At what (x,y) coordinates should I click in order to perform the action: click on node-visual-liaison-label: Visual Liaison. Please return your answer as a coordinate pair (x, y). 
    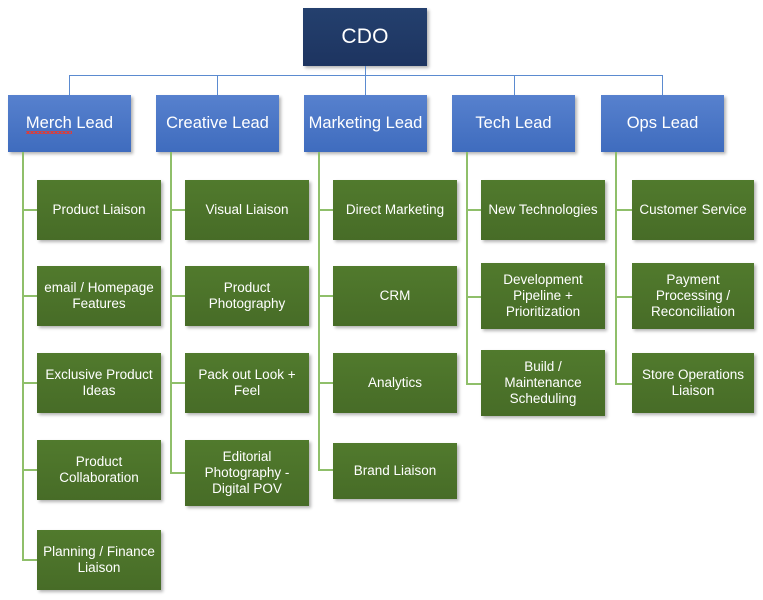
    Looking at the image, I should click on (247, 210).